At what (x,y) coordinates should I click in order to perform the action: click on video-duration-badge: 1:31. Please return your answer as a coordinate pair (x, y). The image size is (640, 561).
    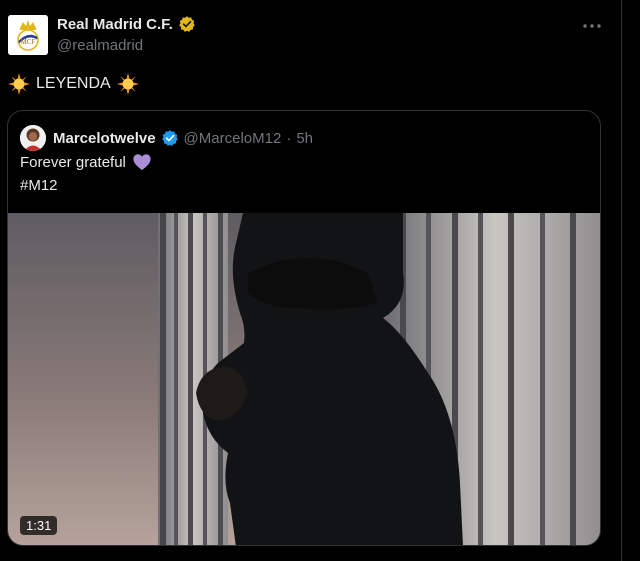
    Looking at the image, I should click on (39, 525).